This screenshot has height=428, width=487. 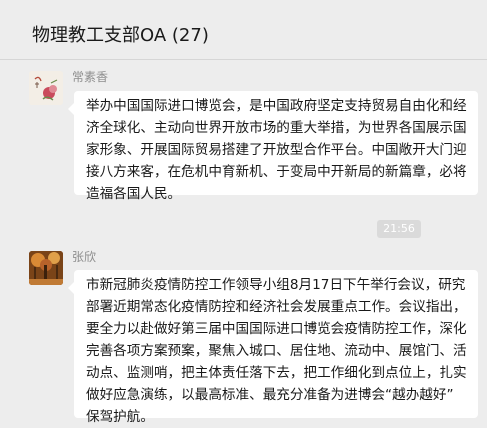 What do you see at coordinates (399, 229) in the screenshot?
I see `timestamp-badge: 21:56` at bounding box center [399, 229].